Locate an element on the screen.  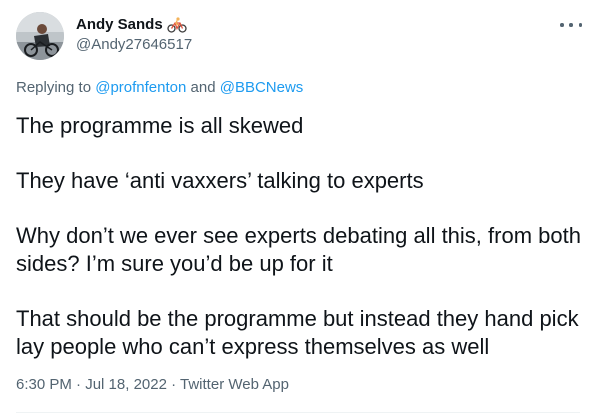
name-row: Andy Sands is located at coordinates (134, 25).